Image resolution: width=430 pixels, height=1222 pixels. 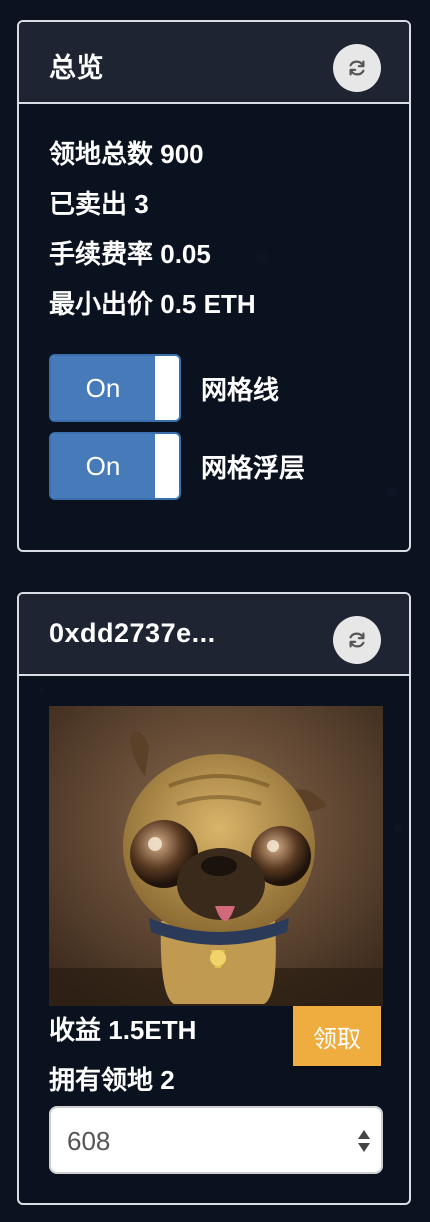 What do you see at coordinates (208, 304) in the screenshot?
I see `stat-value: 0.5 ETH` at bounding box center [208, 304].